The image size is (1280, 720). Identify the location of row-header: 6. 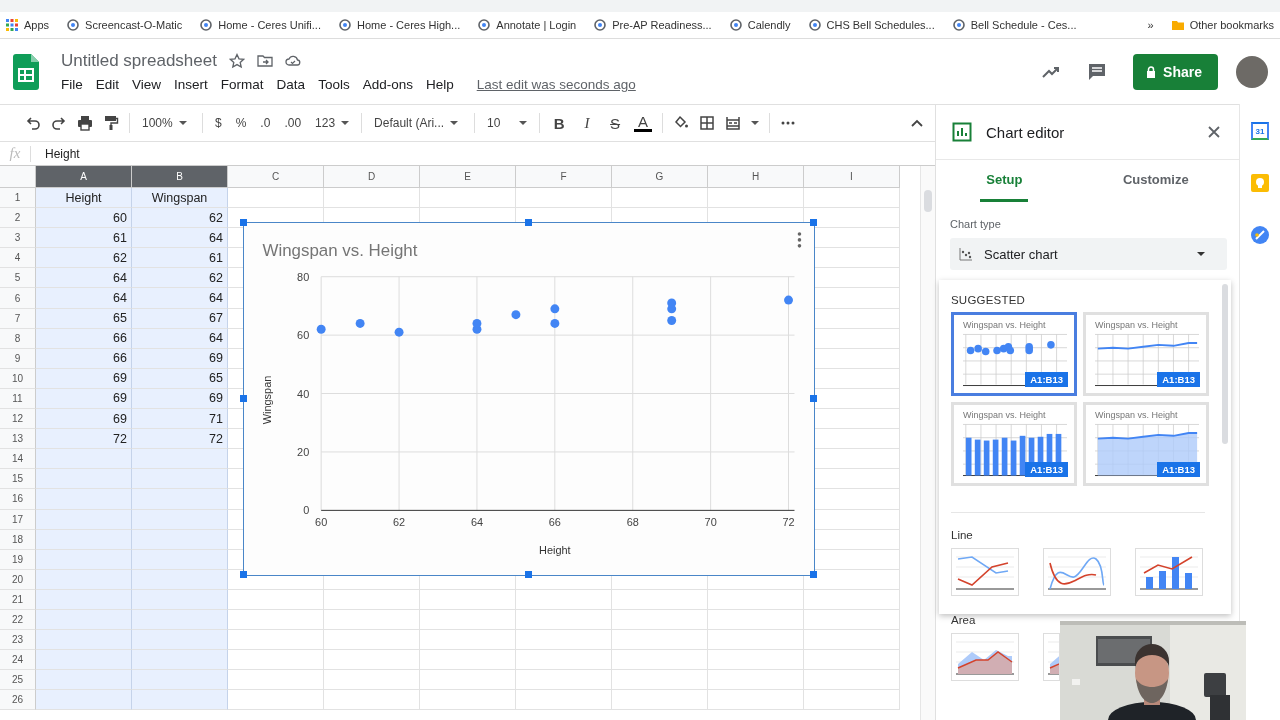
(18, 298).